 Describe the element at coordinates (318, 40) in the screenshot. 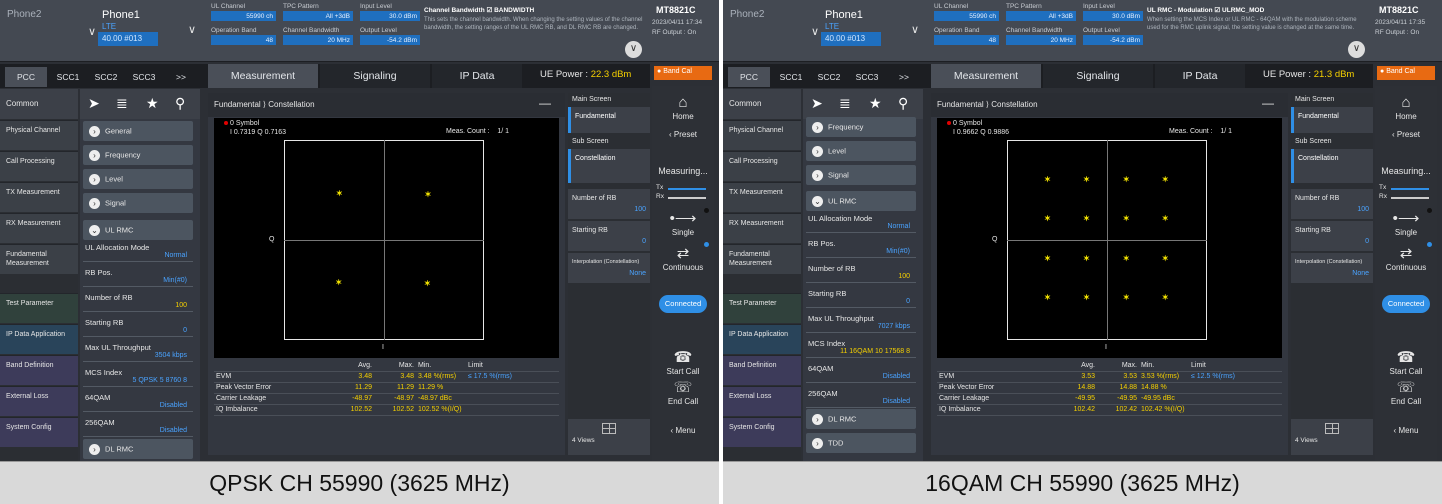

I see `ch-bw-value: 20 MHz` at that location.